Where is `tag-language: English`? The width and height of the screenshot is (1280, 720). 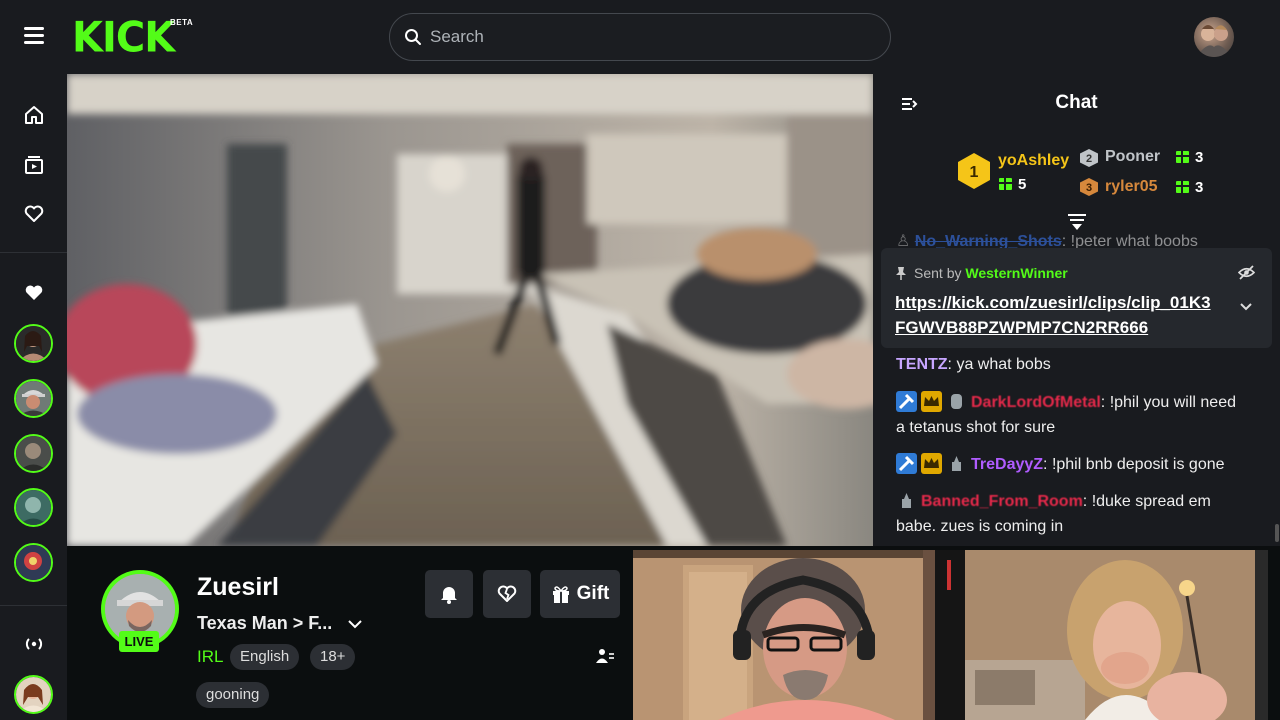 tag-language: English is located at coordinates (265, 657).